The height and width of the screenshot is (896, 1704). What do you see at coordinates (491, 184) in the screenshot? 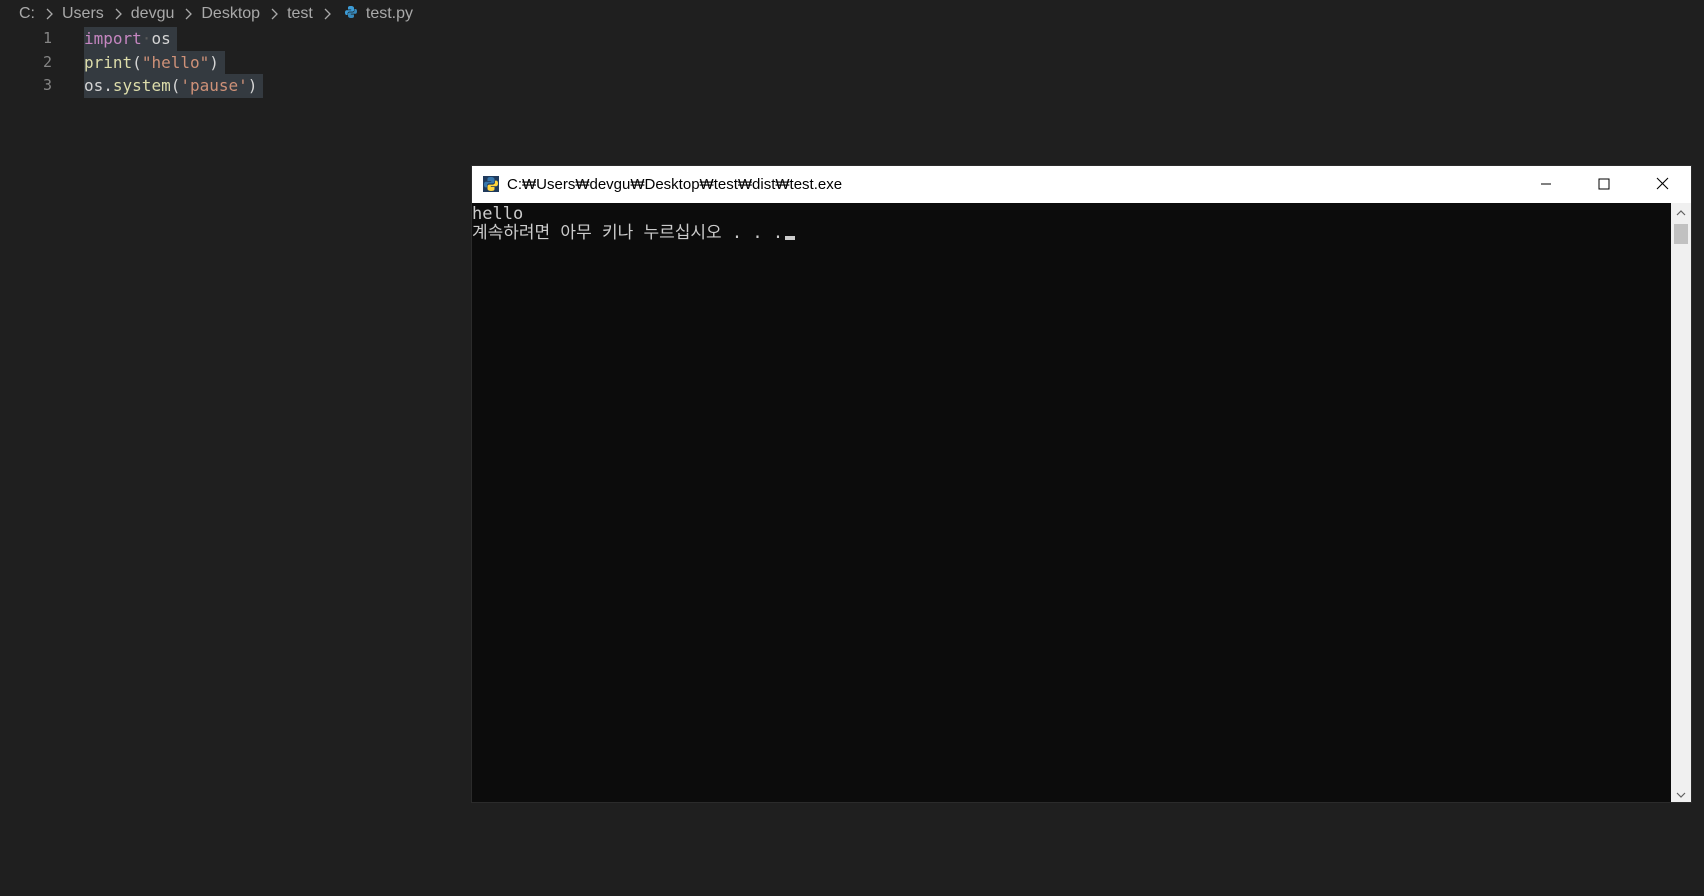
I see `python-app-icon` at bounding box center [491, 184].